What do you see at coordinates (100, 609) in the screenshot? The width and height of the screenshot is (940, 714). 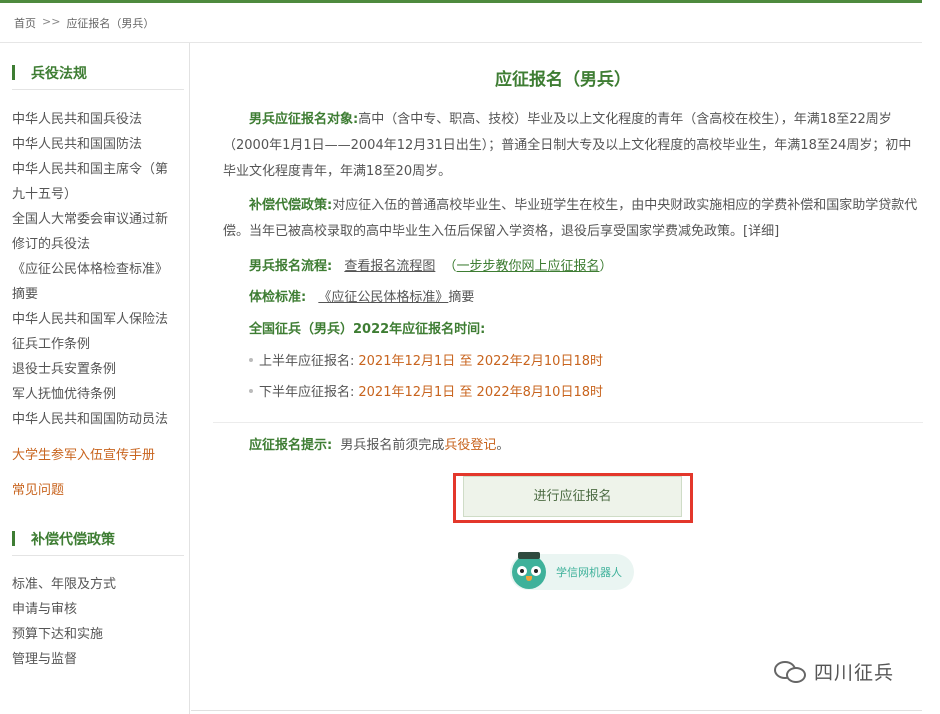 I see `sidebar-link: 申请与审核` at bounding box center [100, 609].